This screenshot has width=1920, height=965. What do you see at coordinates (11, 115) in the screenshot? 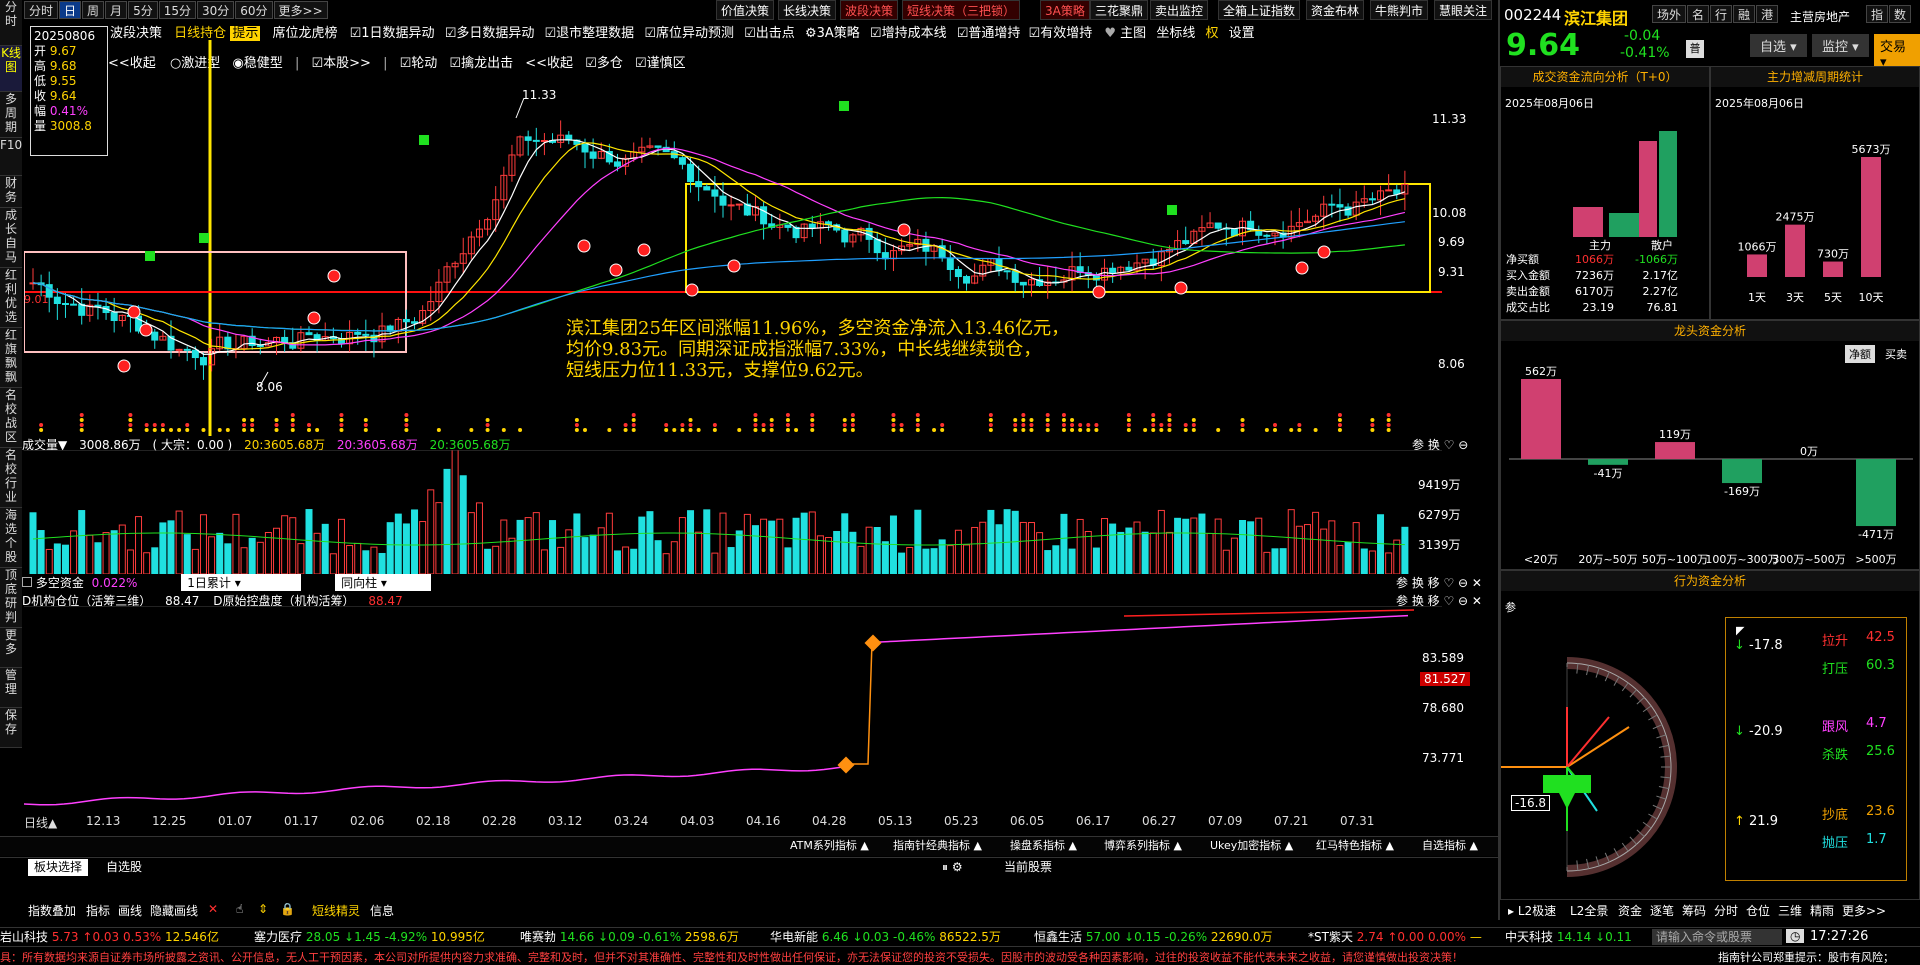
I see `left-tab-multiperiod: 多周期` at bounding box center [11, 115].